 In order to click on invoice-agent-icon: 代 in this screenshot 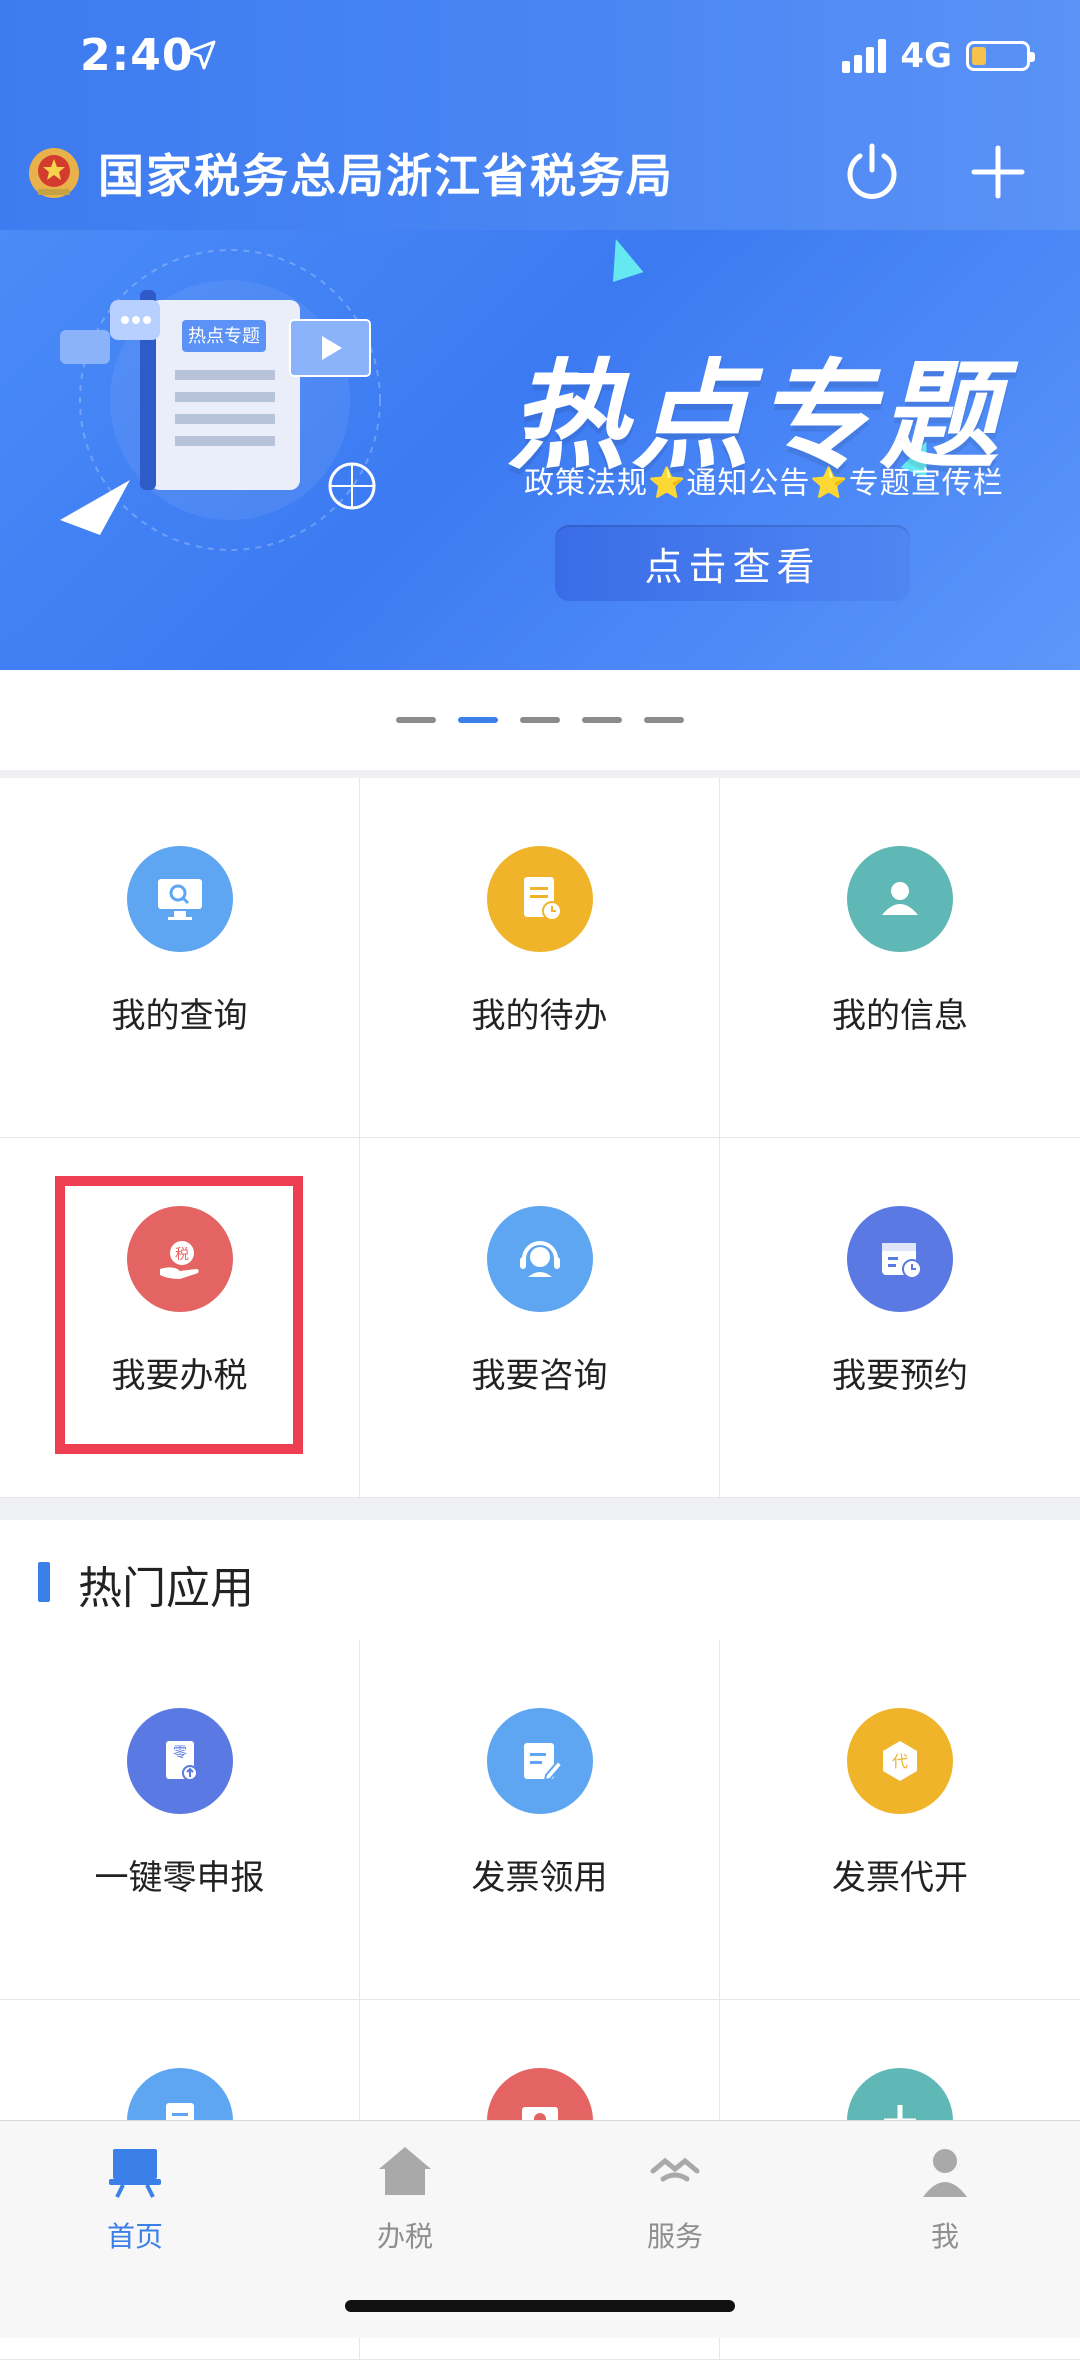, I will do `click(900, 1761)`.